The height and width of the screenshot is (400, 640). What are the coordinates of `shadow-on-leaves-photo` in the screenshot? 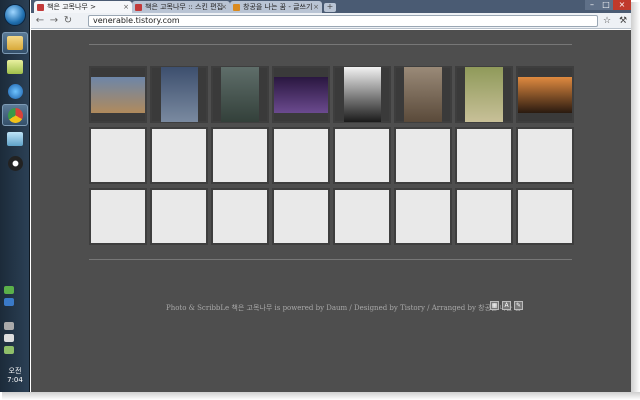 It's located at (423, 94).